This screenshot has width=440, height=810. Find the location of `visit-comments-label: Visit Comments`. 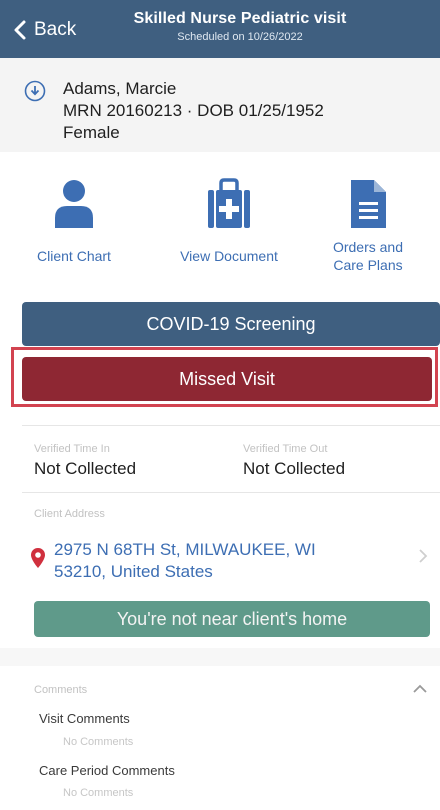

visit-comments-label: Visit Comments is located at coordinates (84, 718).